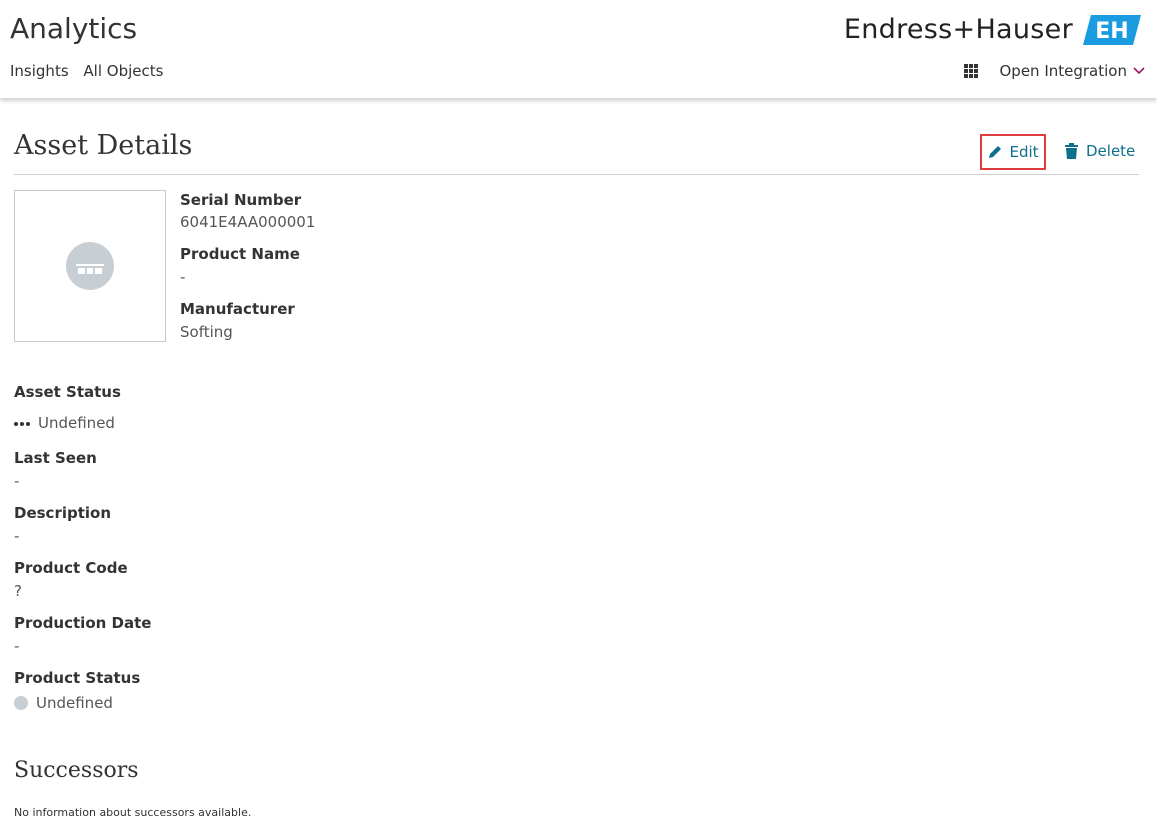 The width and height of the screenshot is (1157, 822). Describe the element at coordinates (76, 423) in the screenshot. I see `asset-status-text: Undefined` at that location.